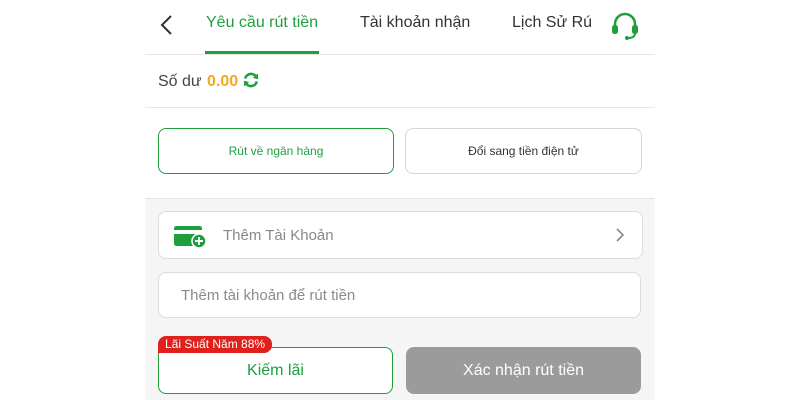 The width and height of the screenshot is (800, 400). I want to click on tab-history: Lịch Sử Rú, so click(552, 23).